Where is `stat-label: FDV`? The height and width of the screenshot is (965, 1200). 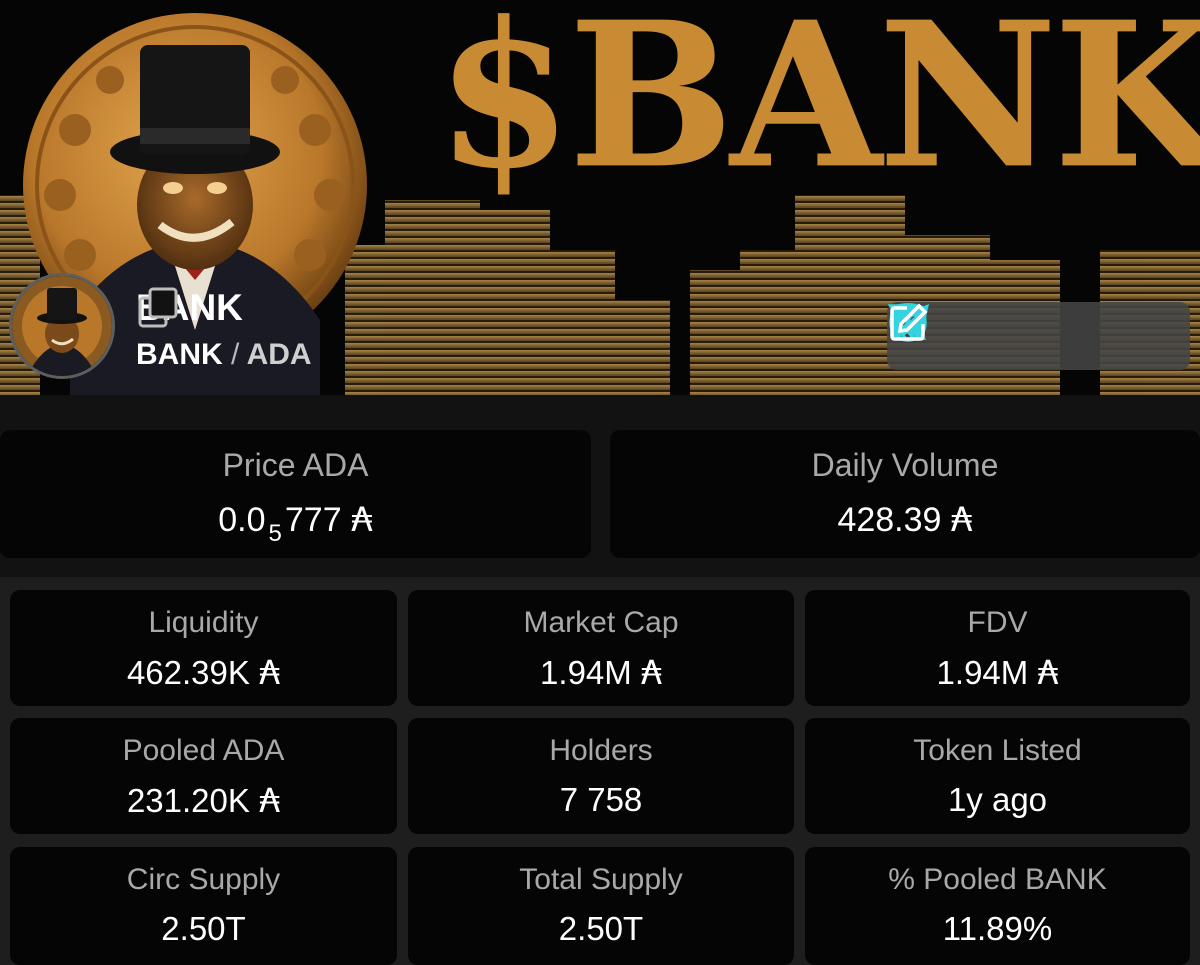
stat-label: FDV is located at coordinates (997, 622).